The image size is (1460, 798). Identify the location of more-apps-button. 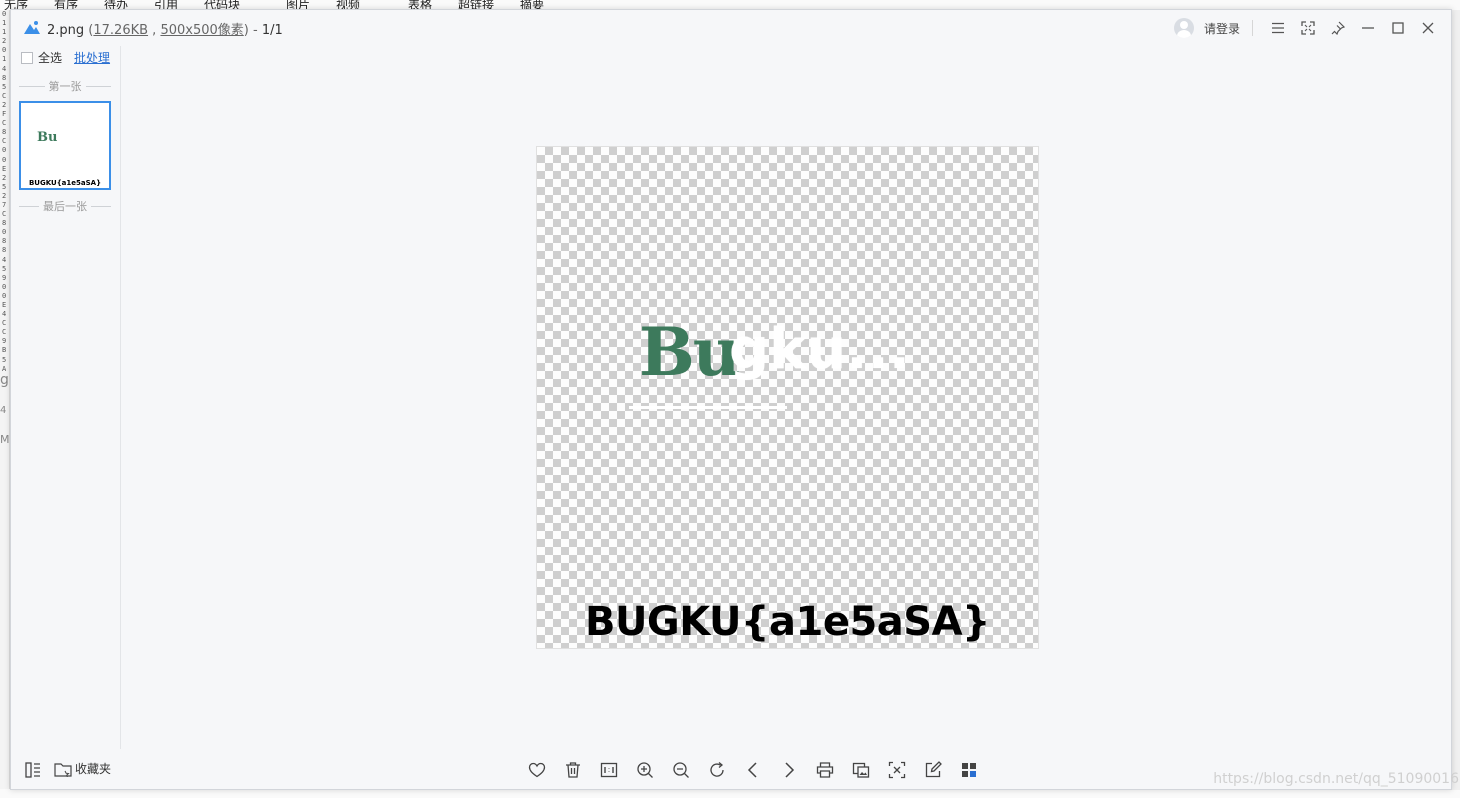
(969, 770).